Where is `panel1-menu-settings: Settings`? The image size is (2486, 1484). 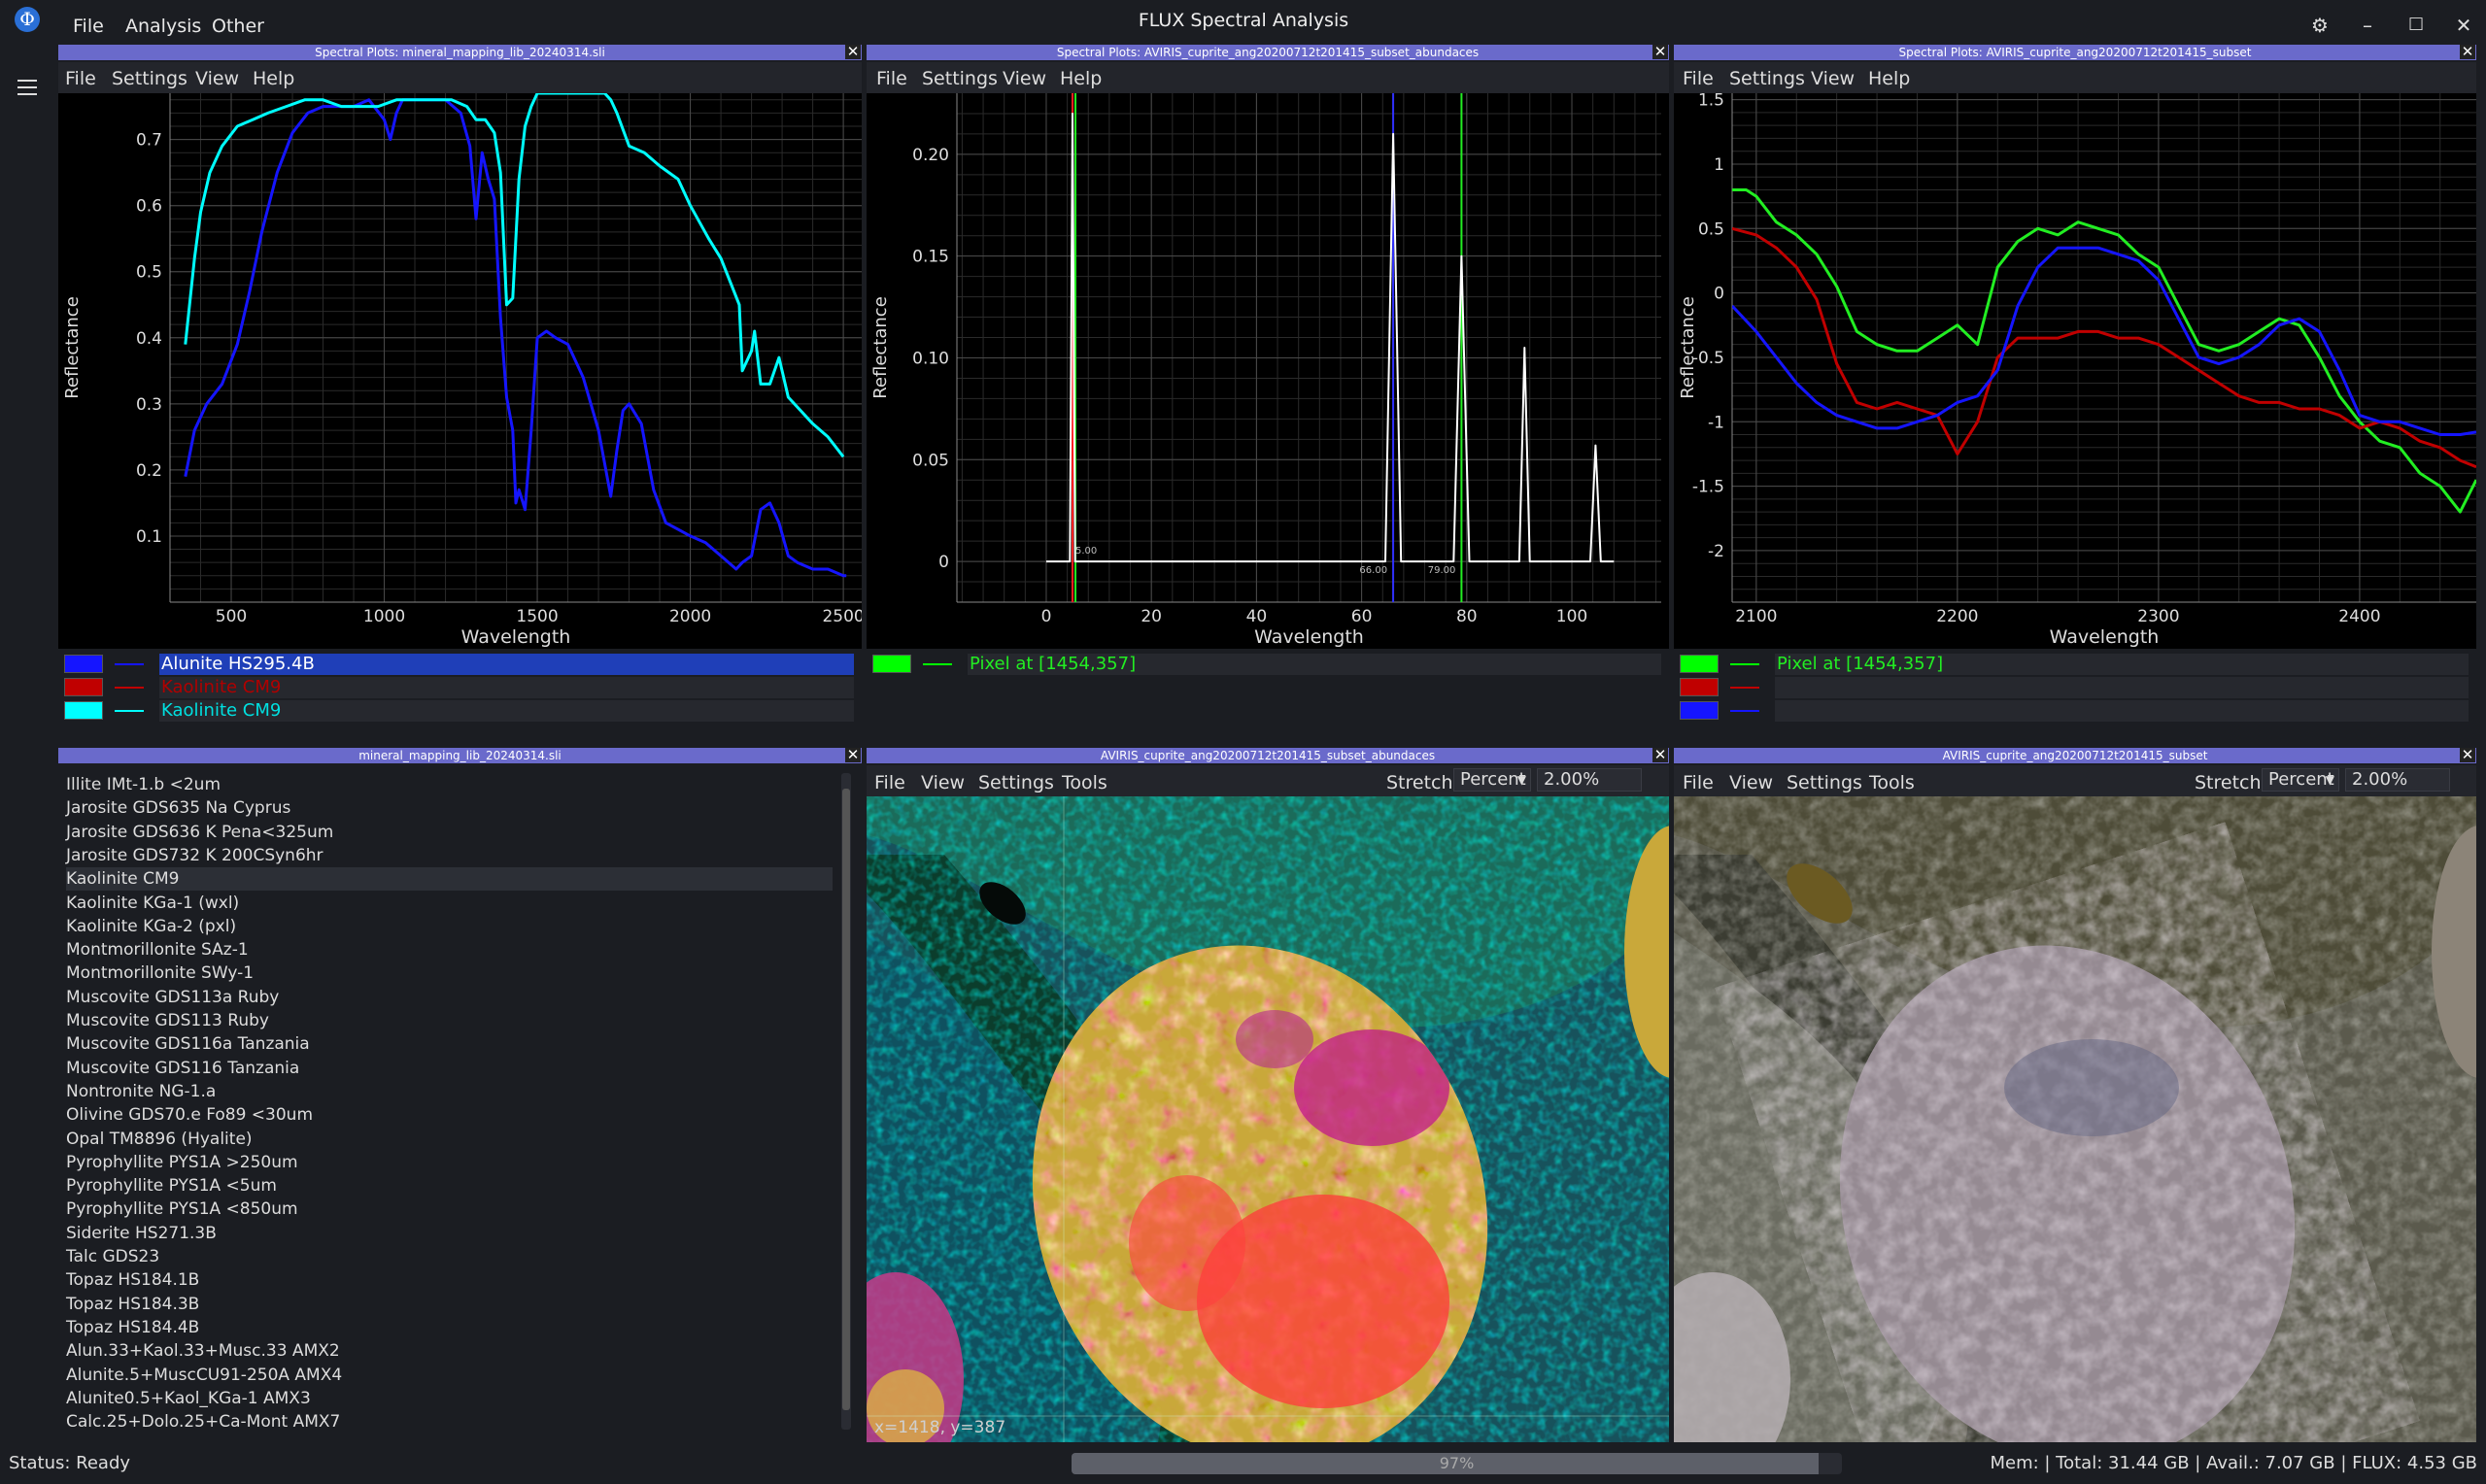 panel1-menu-settings: Settings is located at coordinates (149, 78).